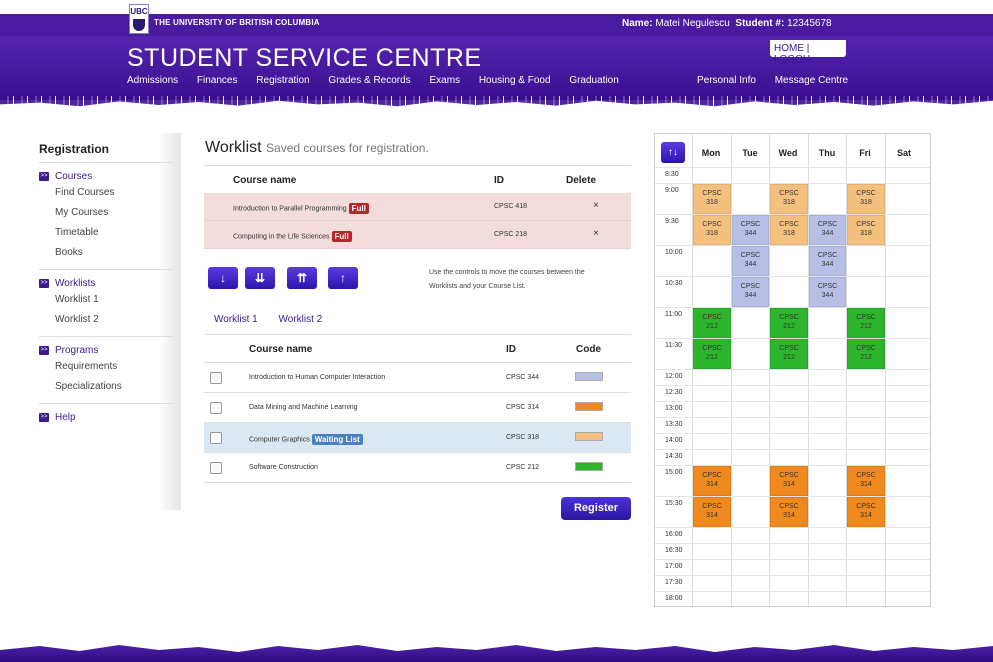 The height and width of the screenshot is (662, 993). Describe the element at coordinates (152, 80) in the screenshot. I see `nav-admissions: Admissions` at that location.